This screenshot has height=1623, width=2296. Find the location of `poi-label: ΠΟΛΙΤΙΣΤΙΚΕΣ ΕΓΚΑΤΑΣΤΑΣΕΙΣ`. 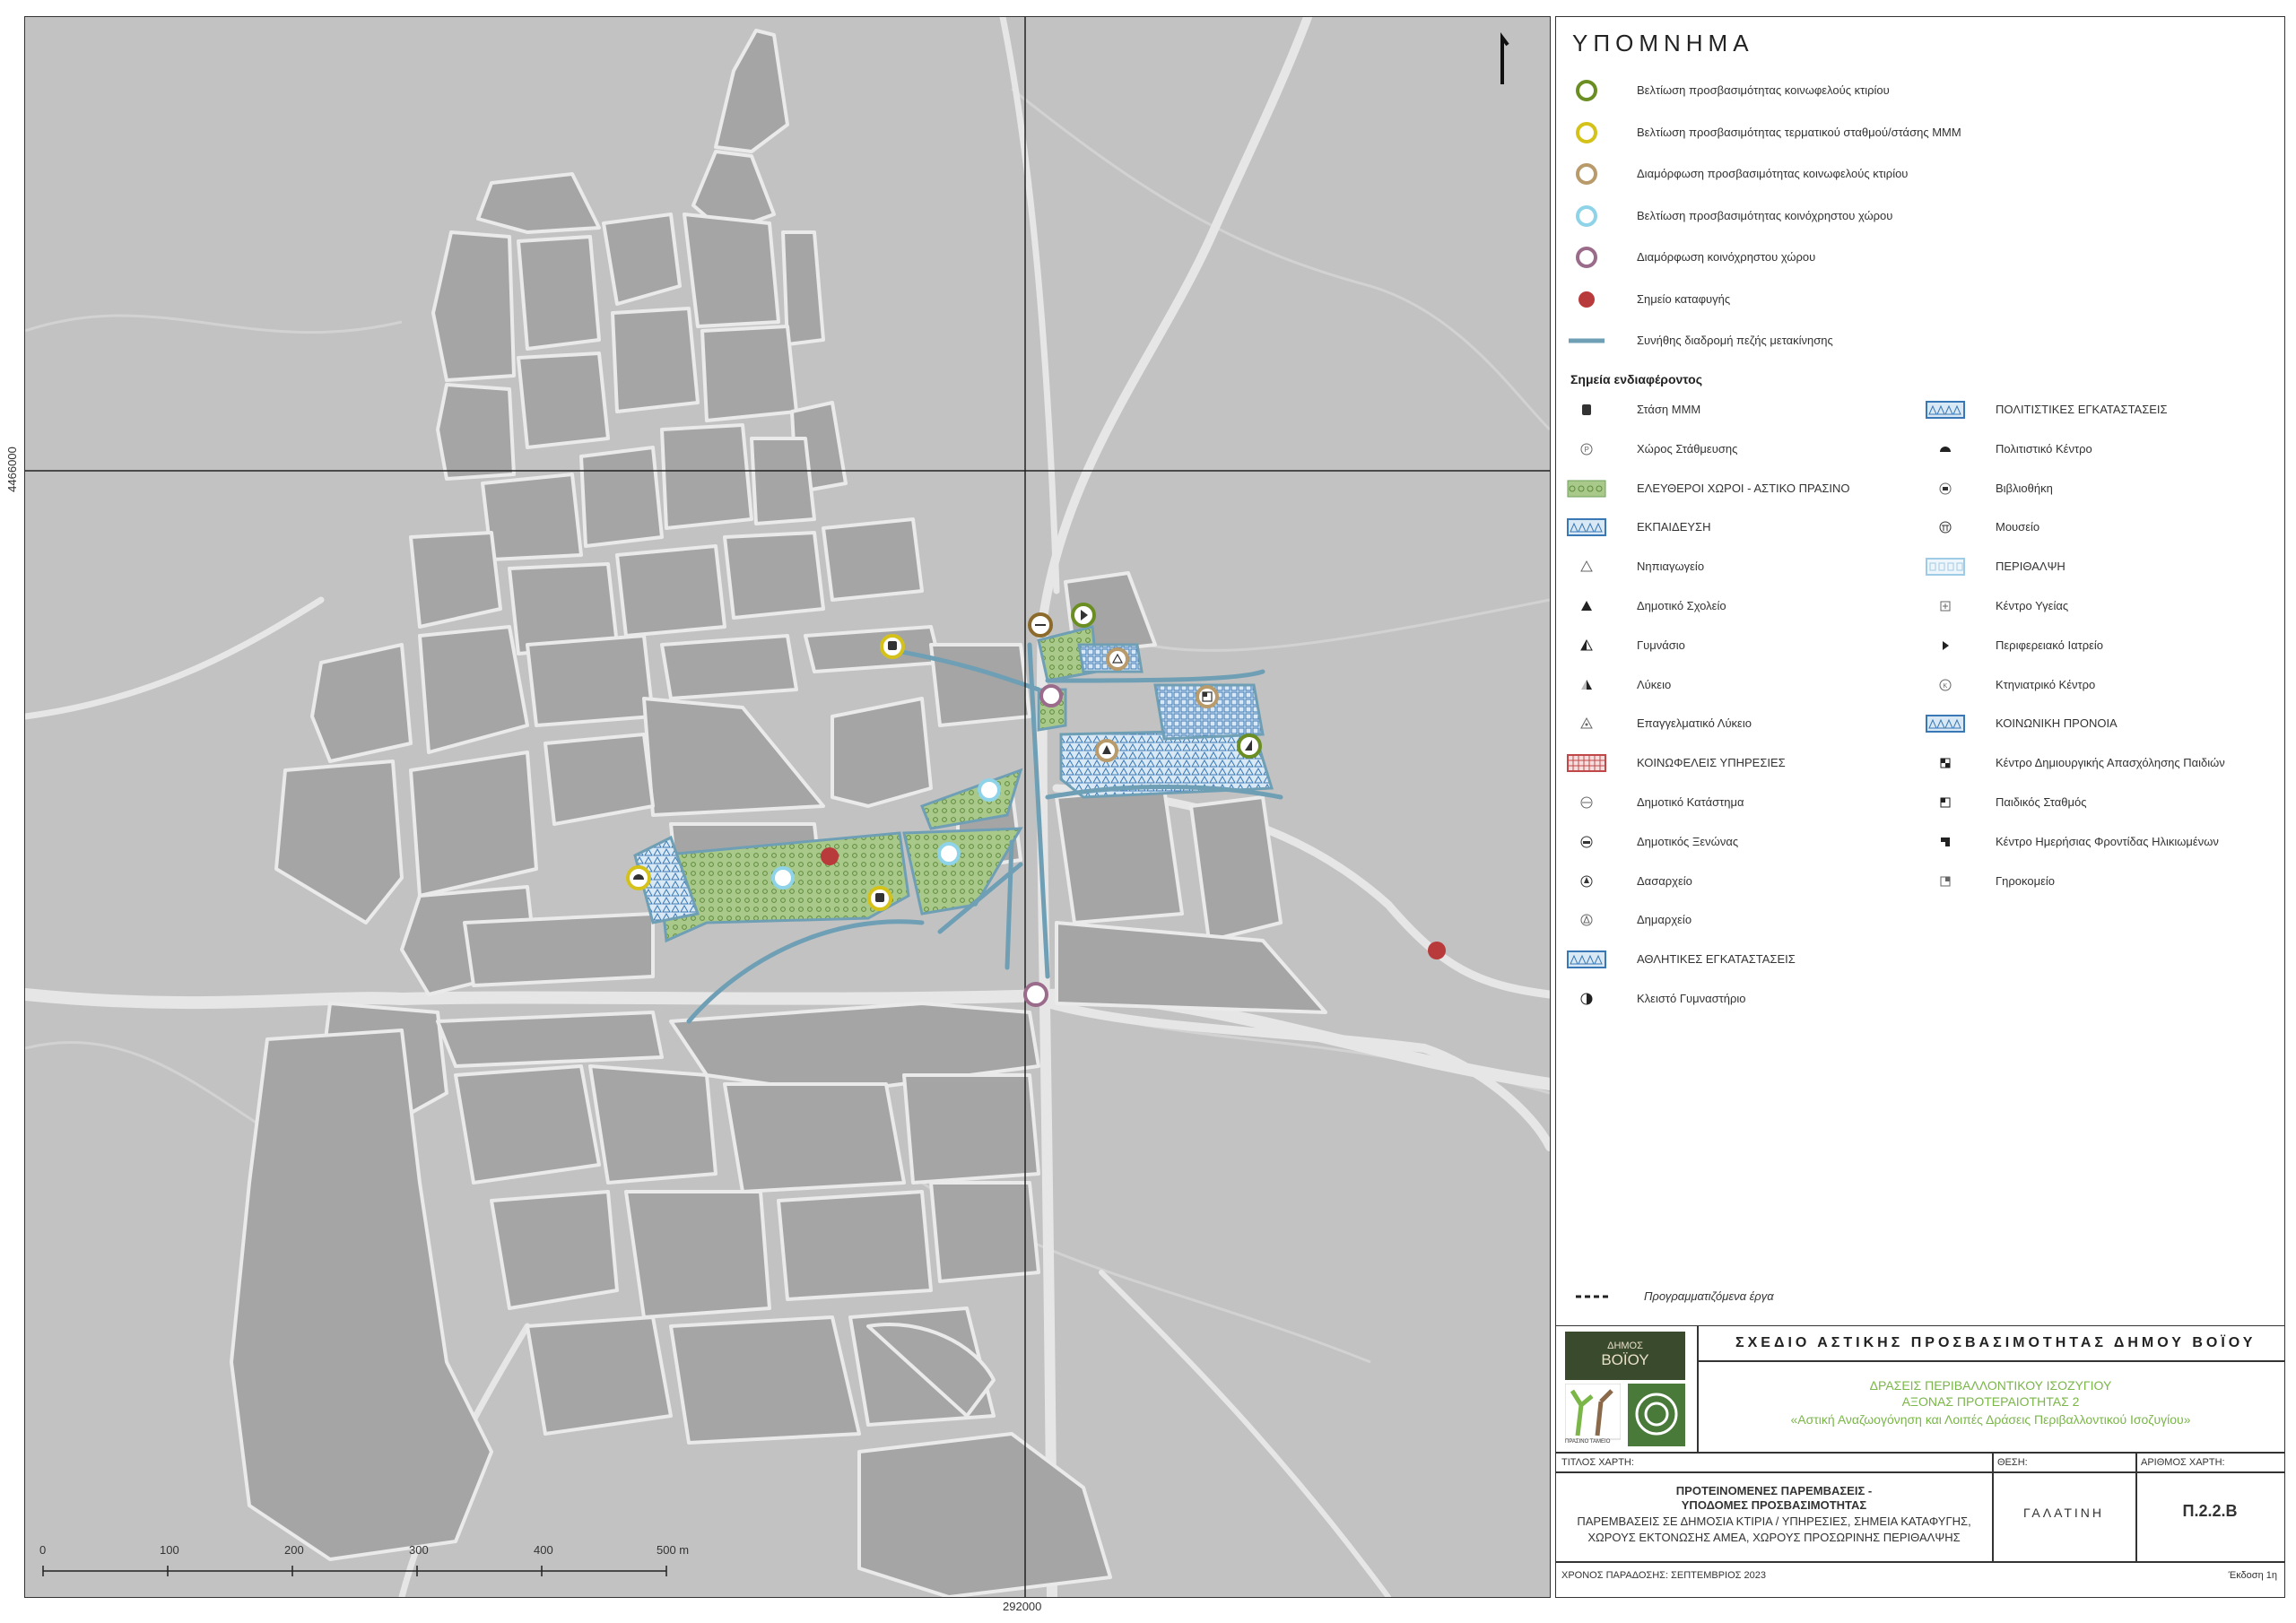

poi-label: ΠΟΛΙΤΙΣΤΙΚΕΣ ΕΓΚΑΤΑΣΤΑΣΕΙΣ is located at coordinates (2082, 409).